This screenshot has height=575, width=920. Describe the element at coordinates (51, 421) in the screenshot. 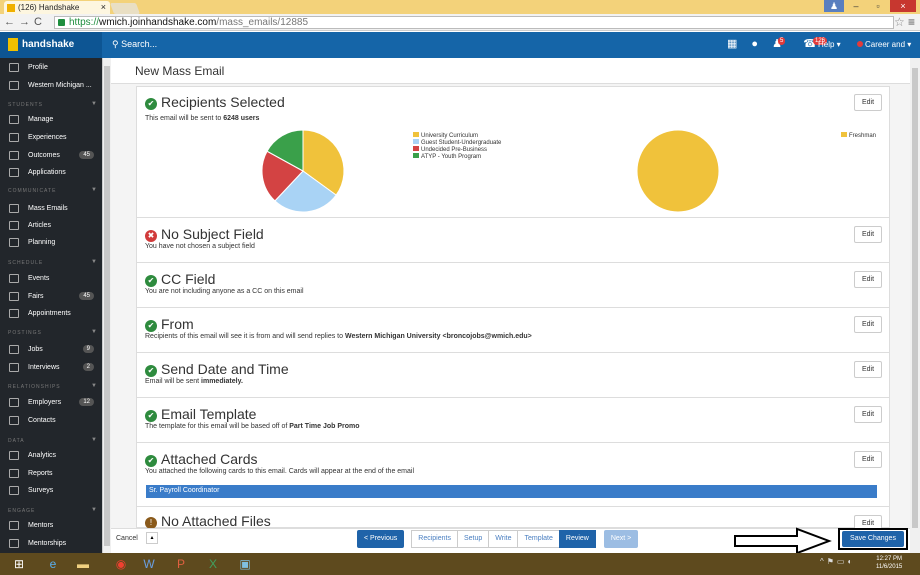

I see `sidebar-item-contacts: Contacts` at that location.